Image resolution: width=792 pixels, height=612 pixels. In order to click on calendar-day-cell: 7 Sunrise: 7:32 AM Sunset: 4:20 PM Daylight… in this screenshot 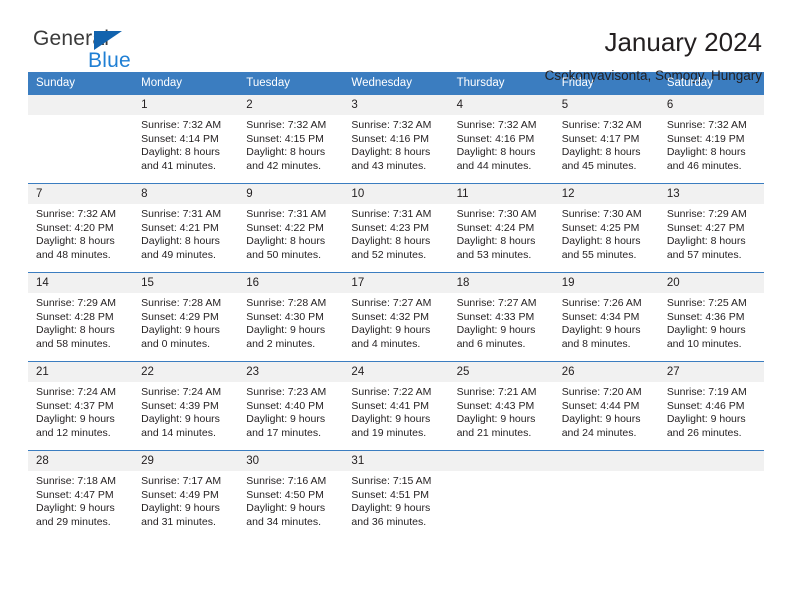, I will do `click(81, 228)`.